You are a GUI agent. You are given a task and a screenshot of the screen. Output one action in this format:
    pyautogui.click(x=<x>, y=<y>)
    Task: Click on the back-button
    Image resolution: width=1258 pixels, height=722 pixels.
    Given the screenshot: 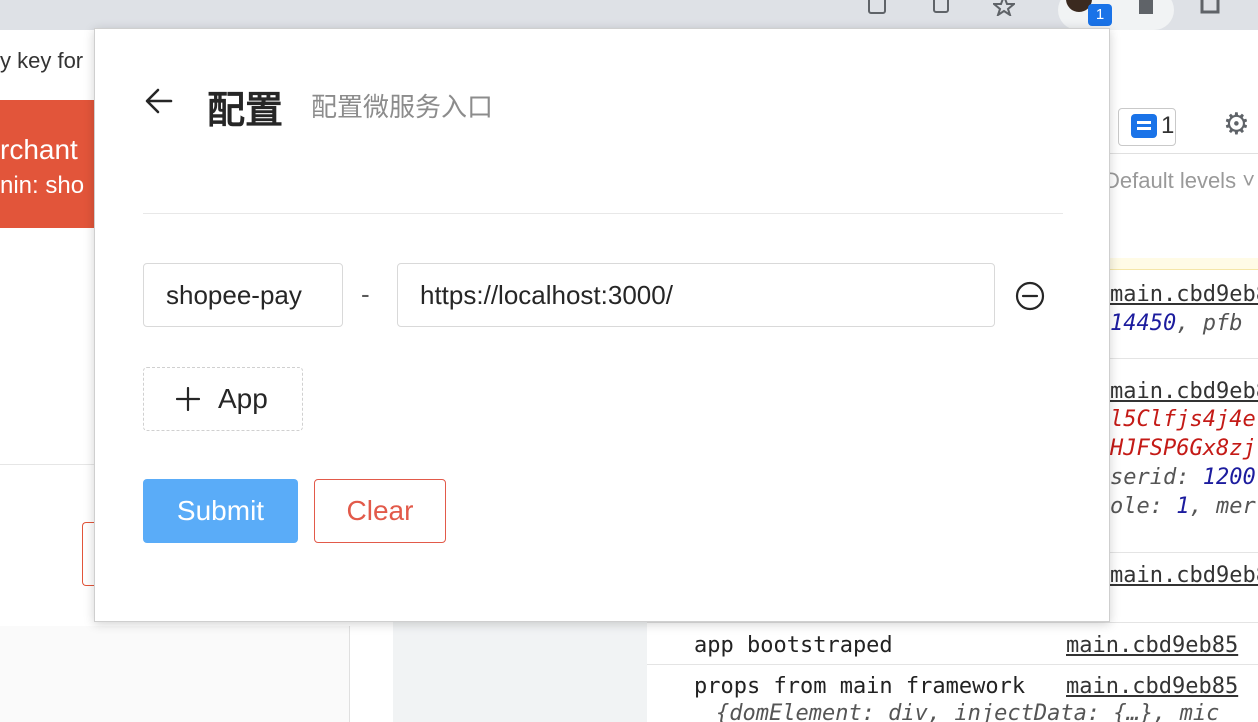 What is the action you would take?
    pyautogui.click(x=159, y=101)
    